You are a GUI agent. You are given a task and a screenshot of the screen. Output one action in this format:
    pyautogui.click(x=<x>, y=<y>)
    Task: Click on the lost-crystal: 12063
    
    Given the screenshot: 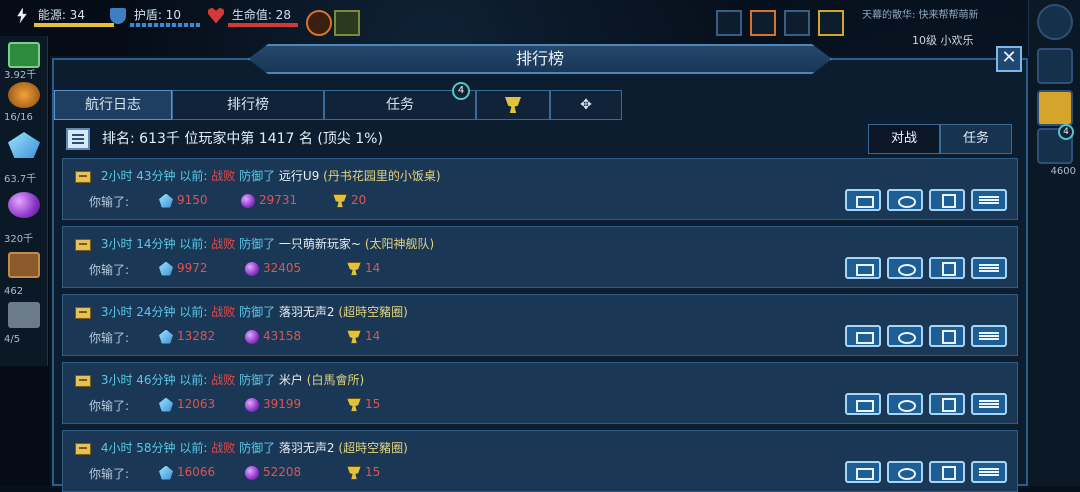 What is the action you would take?
    pyautogui.click(x=187, y=404)
    